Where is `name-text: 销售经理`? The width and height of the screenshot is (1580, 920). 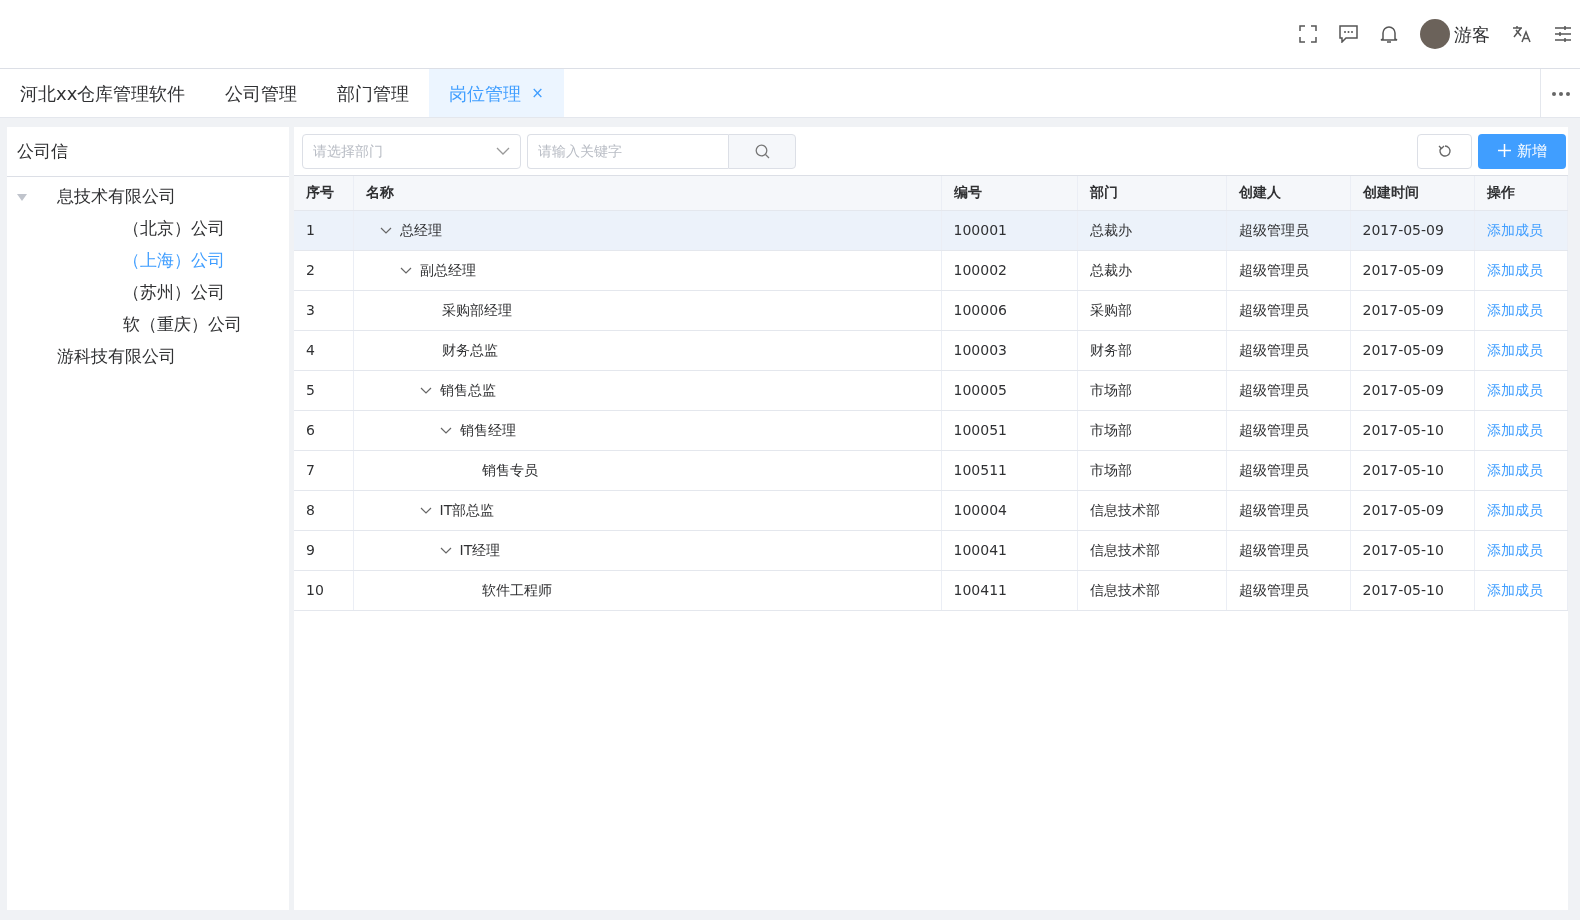
name-text: 销售经理 is located at coordinates (487, 430).